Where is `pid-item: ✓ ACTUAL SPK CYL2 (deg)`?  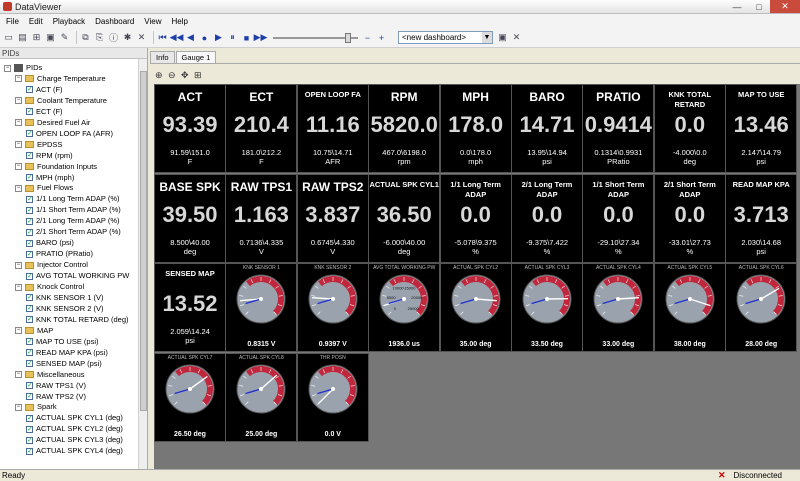 pid-item: ✓ ACTUAL SPK CYL2 (deg) is located at coordinates (69, 429).